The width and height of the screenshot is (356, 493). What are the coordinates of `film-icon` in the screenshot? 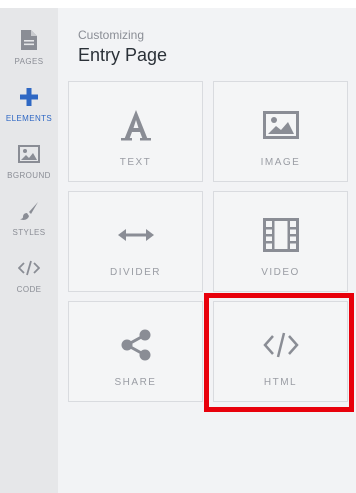 It's located at (280, 235).